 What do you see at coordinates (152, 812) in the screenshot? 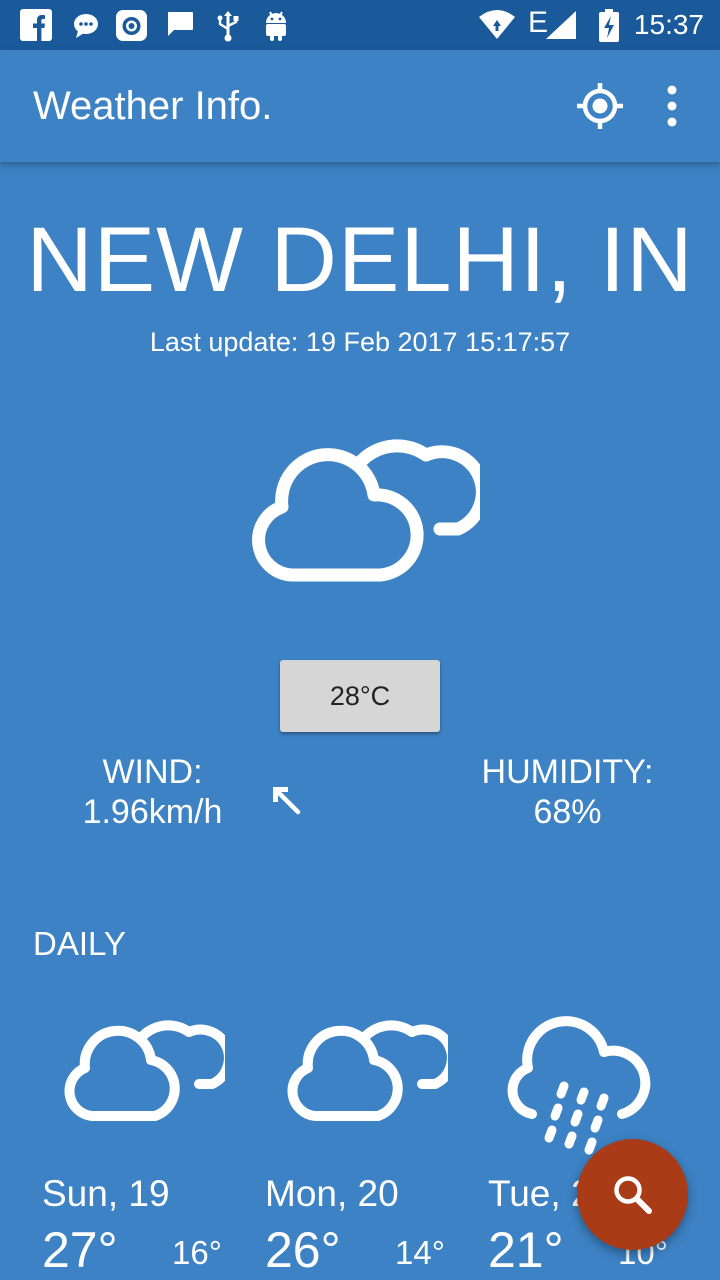
I see `wind-value: 1.96km/h` at bounding box center [152, 812].